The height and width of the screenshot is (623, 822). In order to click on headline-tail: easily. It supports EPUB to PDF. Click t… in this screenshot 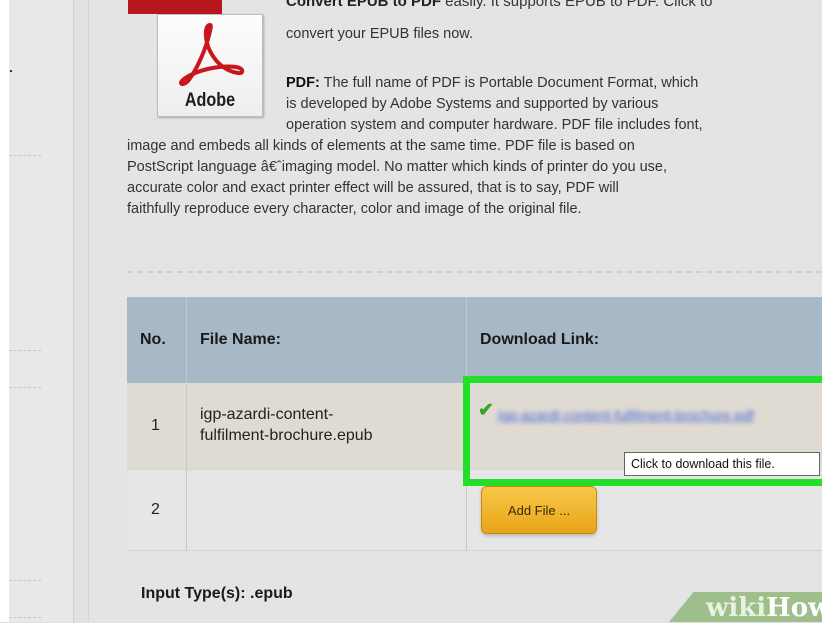, I will do `click(577, 5)`.